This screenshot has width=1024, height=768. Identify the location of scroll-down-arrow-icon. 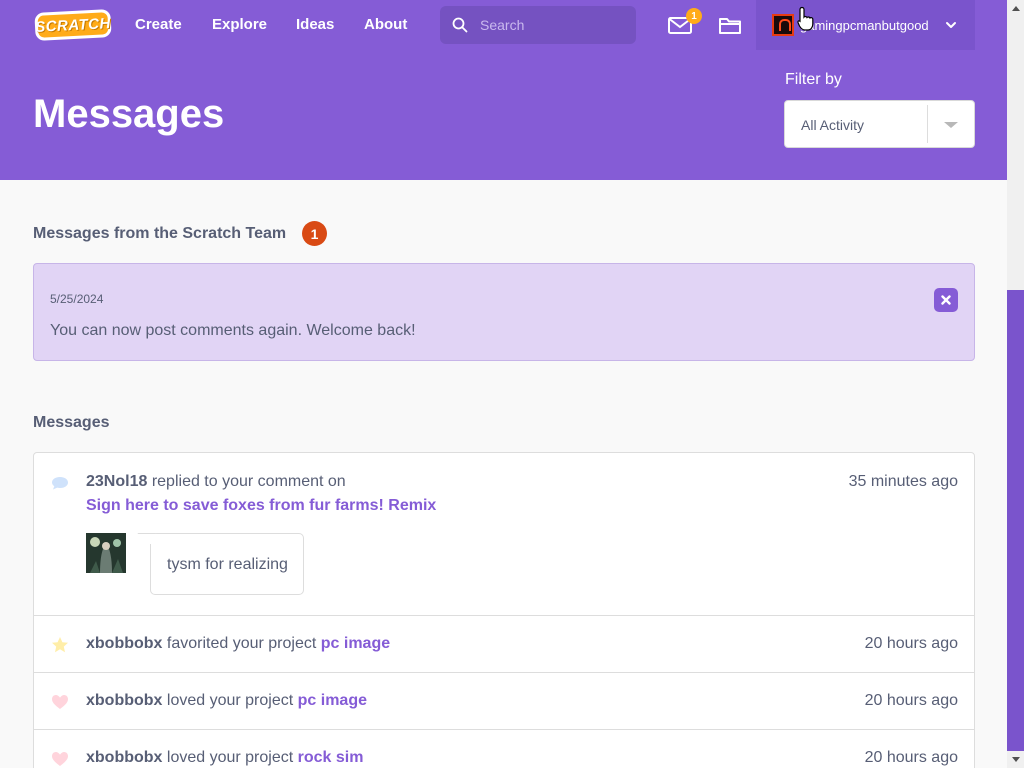
(1015, 759).